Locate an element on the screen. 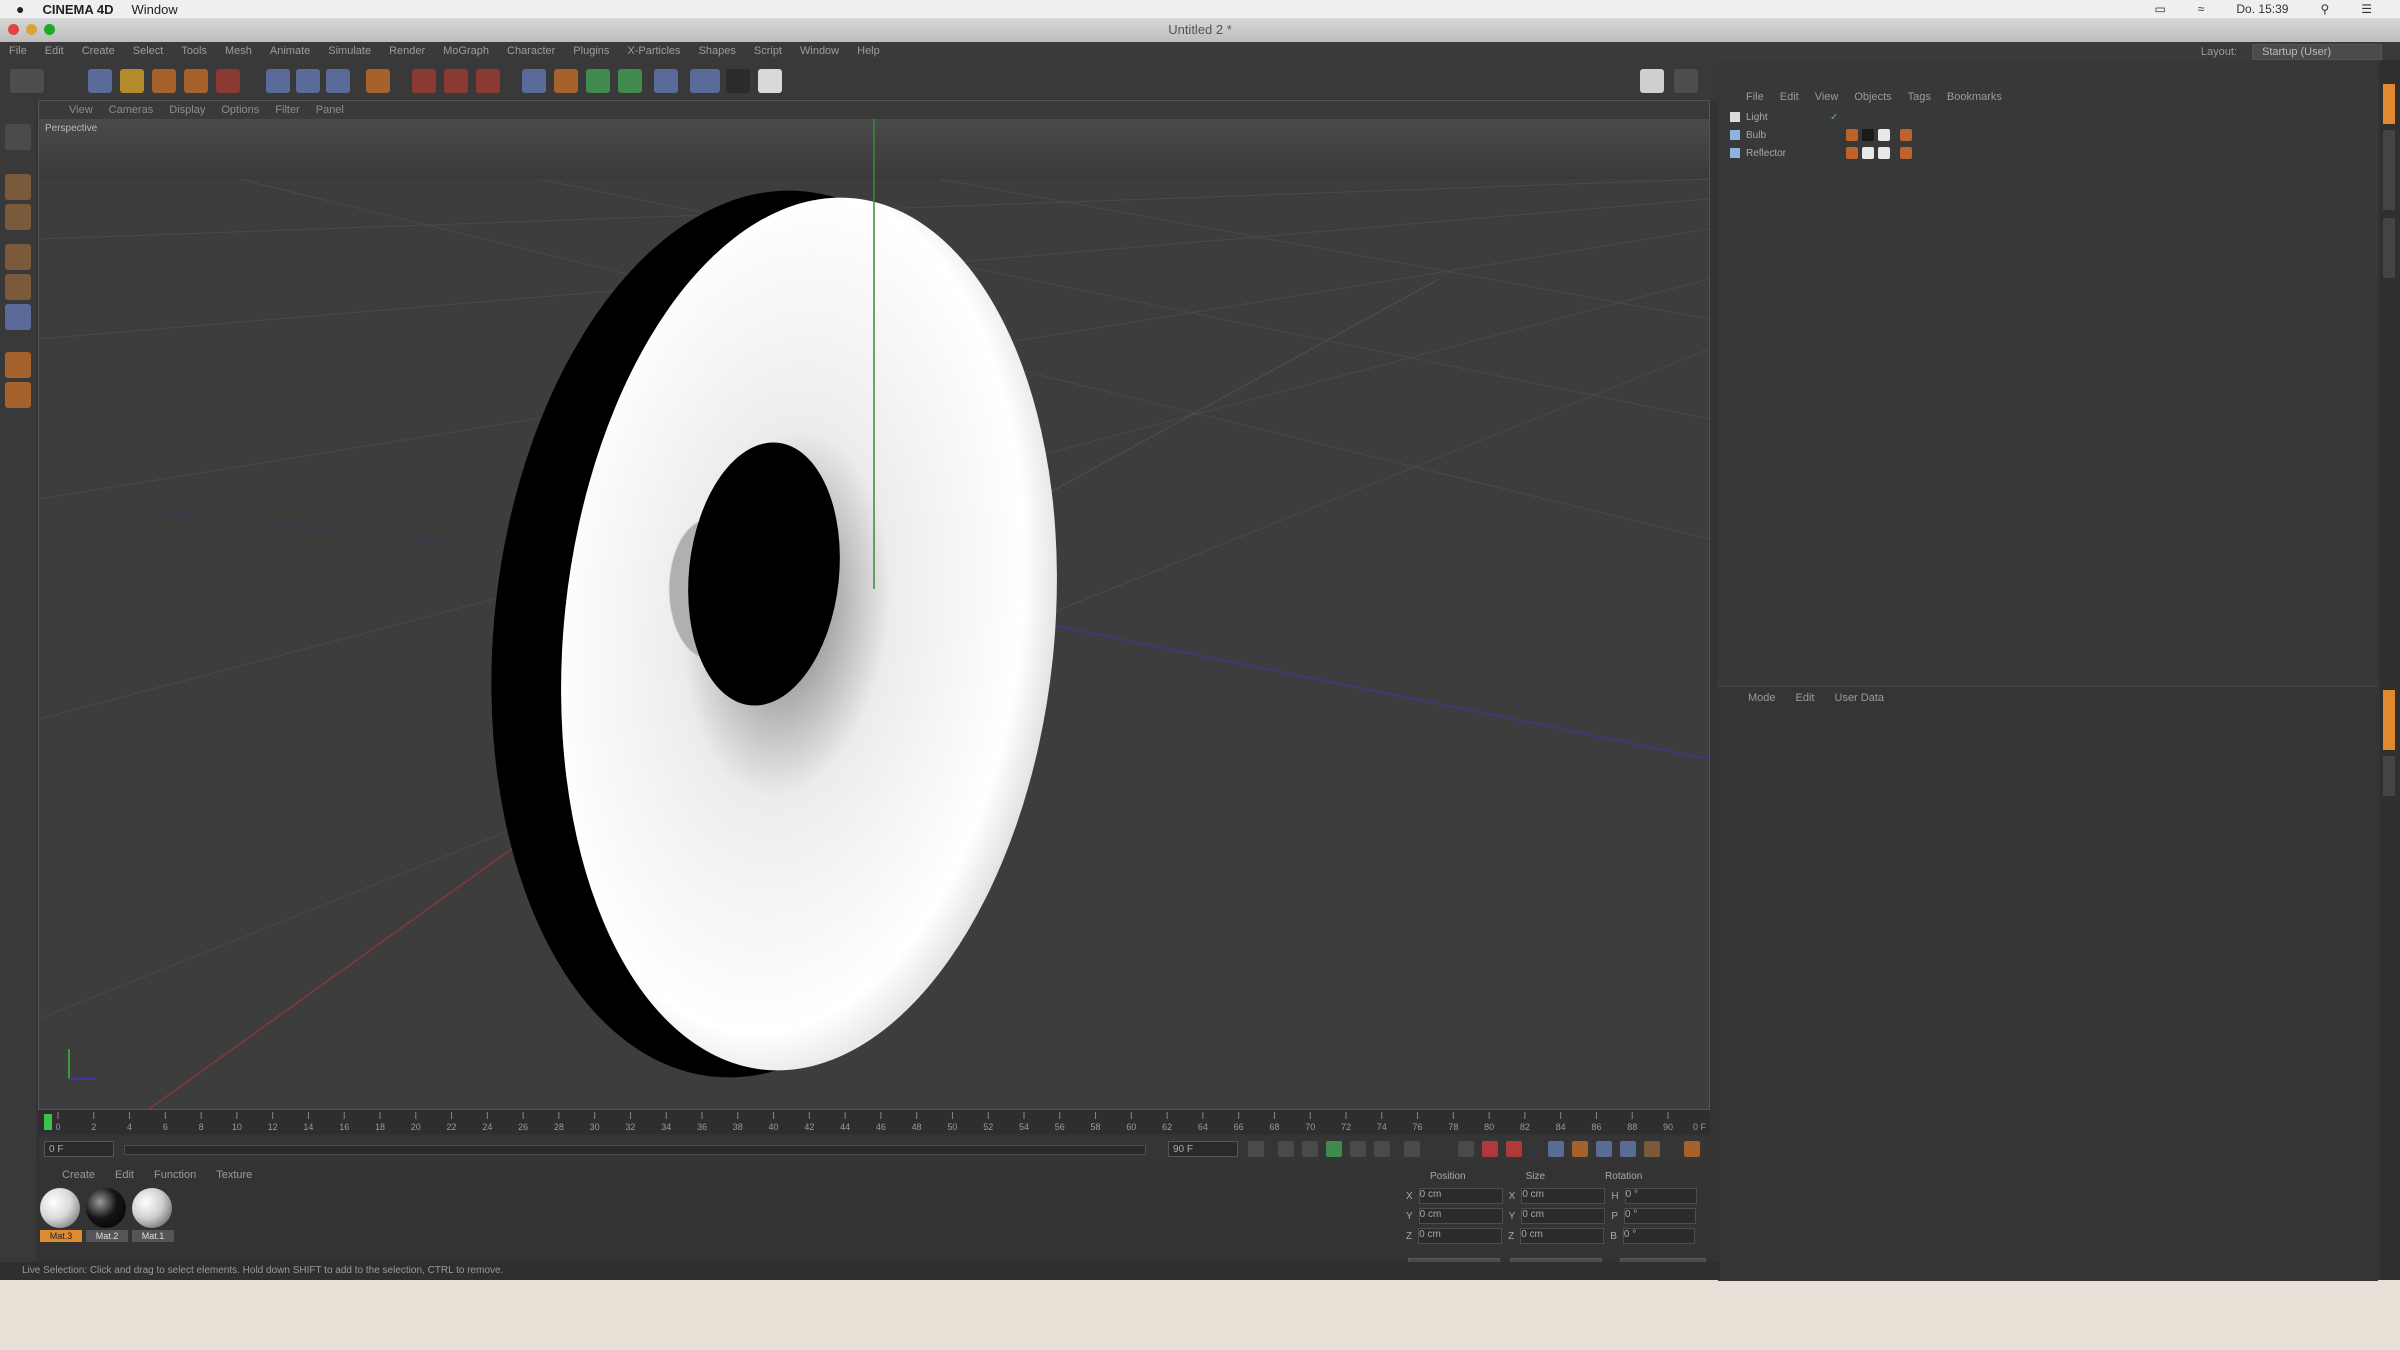  playhead is located at coordinates (48, 1122).